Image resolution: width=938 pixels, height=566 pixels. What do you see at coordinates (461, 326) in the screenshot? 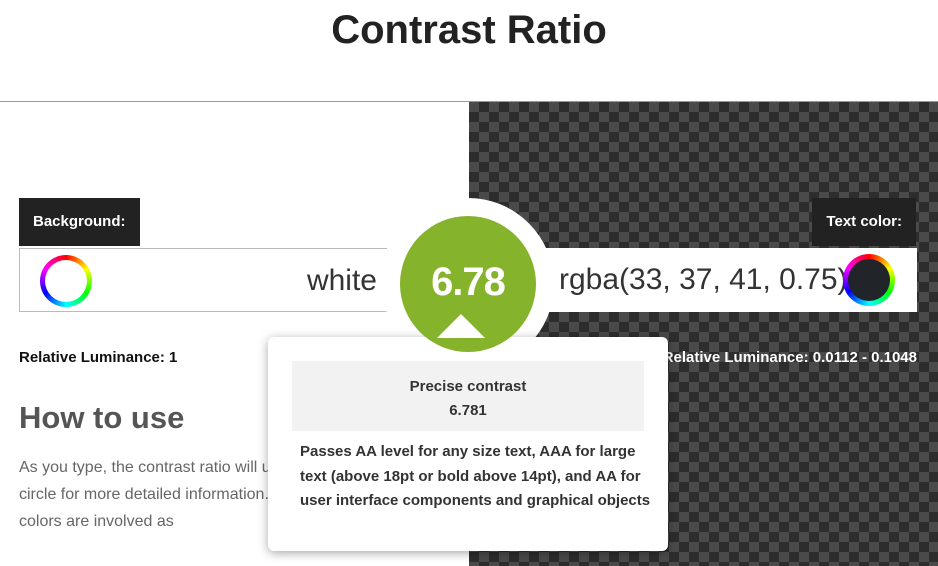
I see `tooltip-arrow` at bounding box center [461, 326].